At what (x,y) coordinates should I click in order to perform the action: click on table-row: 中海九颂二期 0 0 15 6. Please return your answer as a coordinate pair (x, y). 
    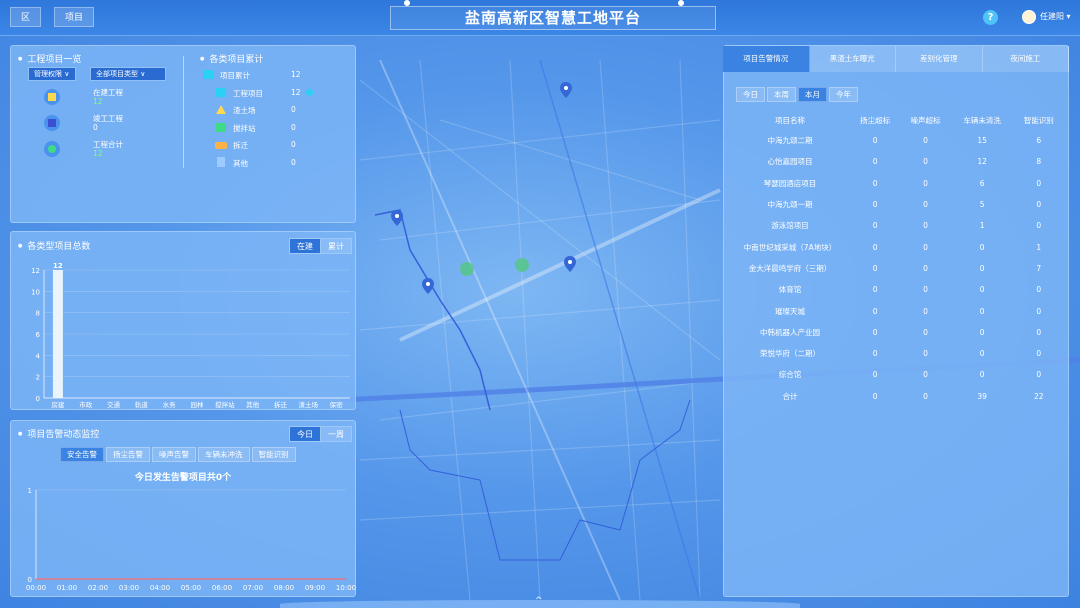
    Looking at the image, I should click on (897, 140).